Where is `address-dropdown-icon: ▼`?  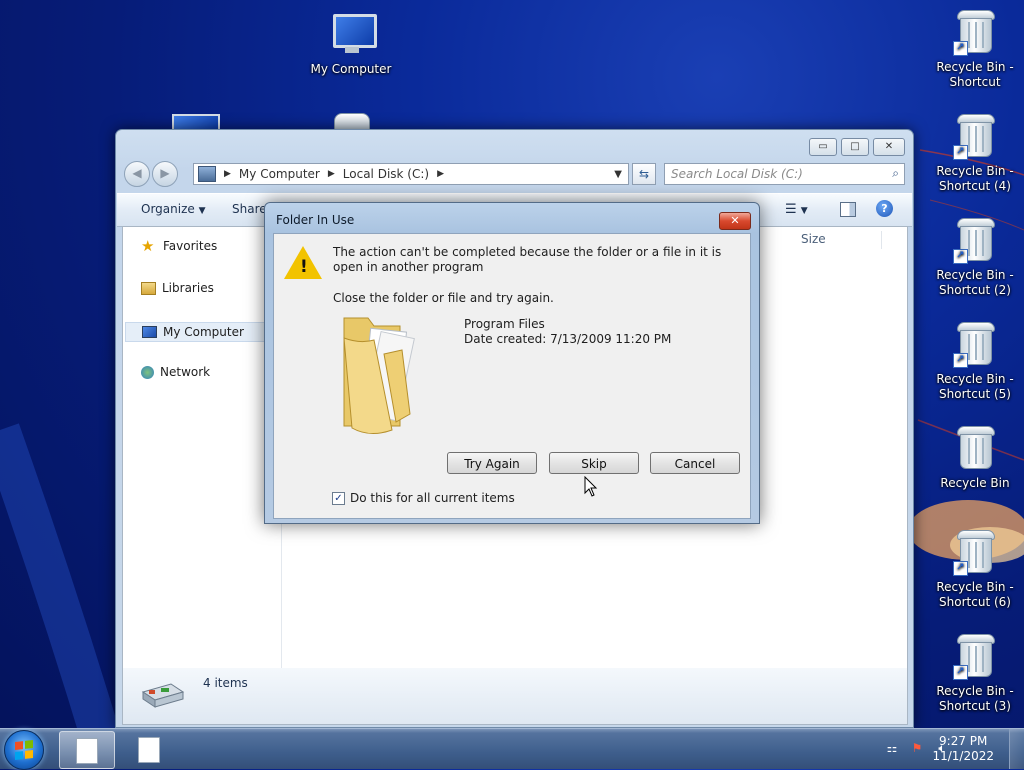
address-dropdown-icon: ▼ is located at coordinates (621, 174).